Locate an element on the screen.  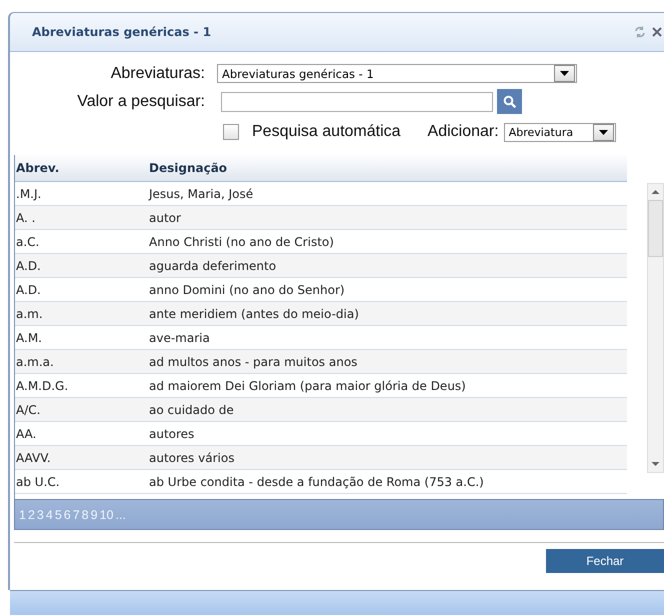
page-link: 9 is located at coordinates (94, 515).